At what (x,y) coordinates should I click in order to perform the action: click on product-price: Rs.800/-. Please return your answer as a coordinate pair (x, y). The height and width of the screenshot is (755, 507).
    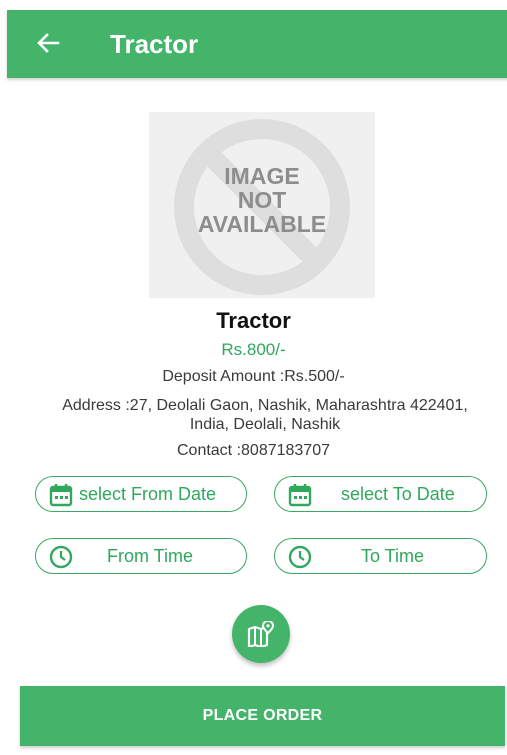
    Looking at the image, I should click on (253, 349).